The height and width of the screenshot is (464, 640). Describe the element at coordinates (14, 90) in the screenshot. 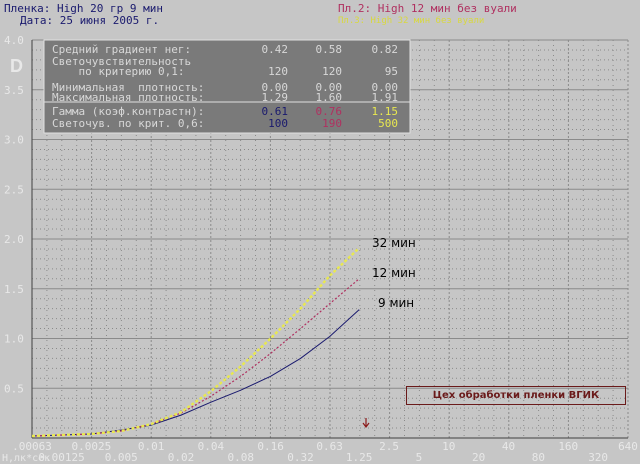

I see `y-tick-label: 3.5` at that location.